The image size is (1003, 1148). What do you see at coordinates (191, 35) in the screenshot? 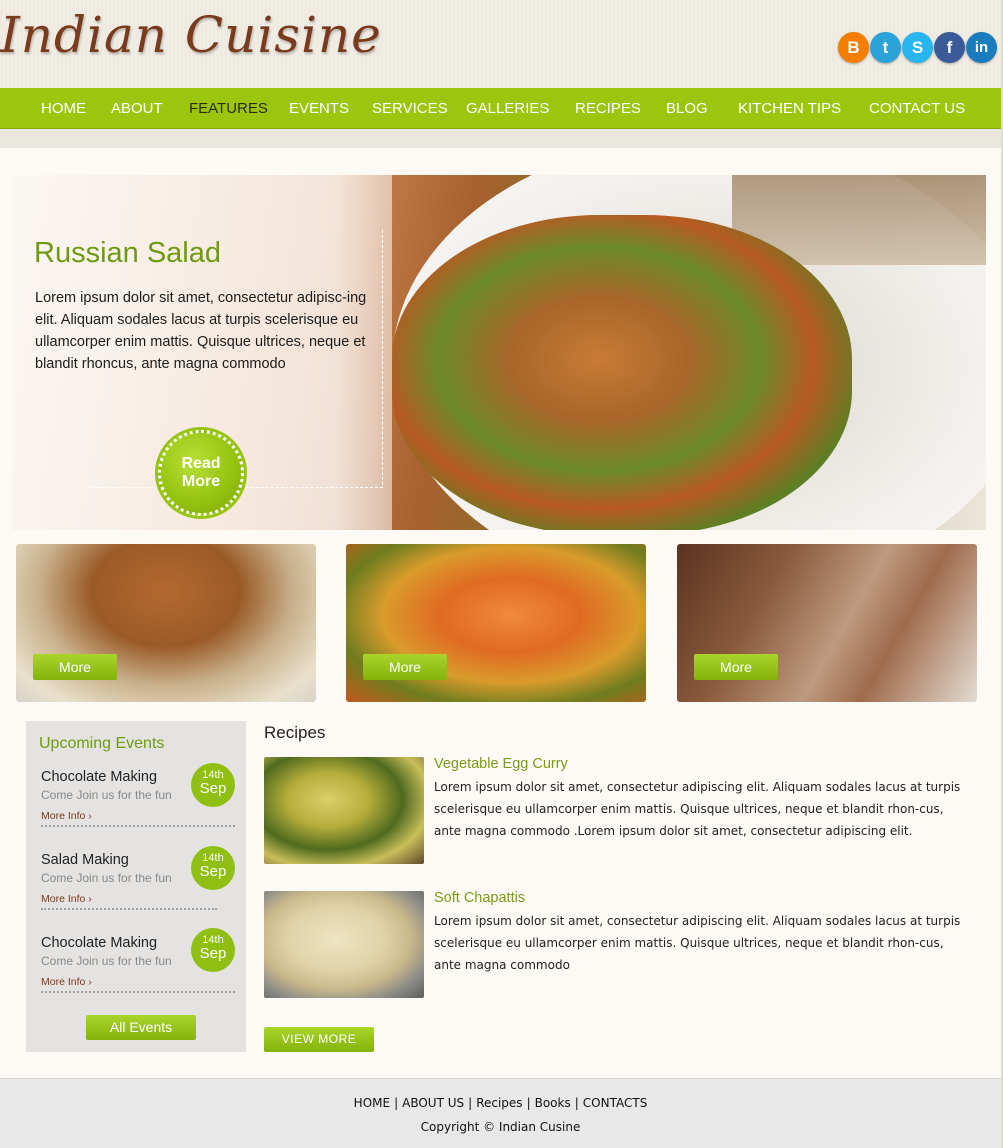
I see `site-logo: Indian Cuisine` at bounding box center [191, 35].